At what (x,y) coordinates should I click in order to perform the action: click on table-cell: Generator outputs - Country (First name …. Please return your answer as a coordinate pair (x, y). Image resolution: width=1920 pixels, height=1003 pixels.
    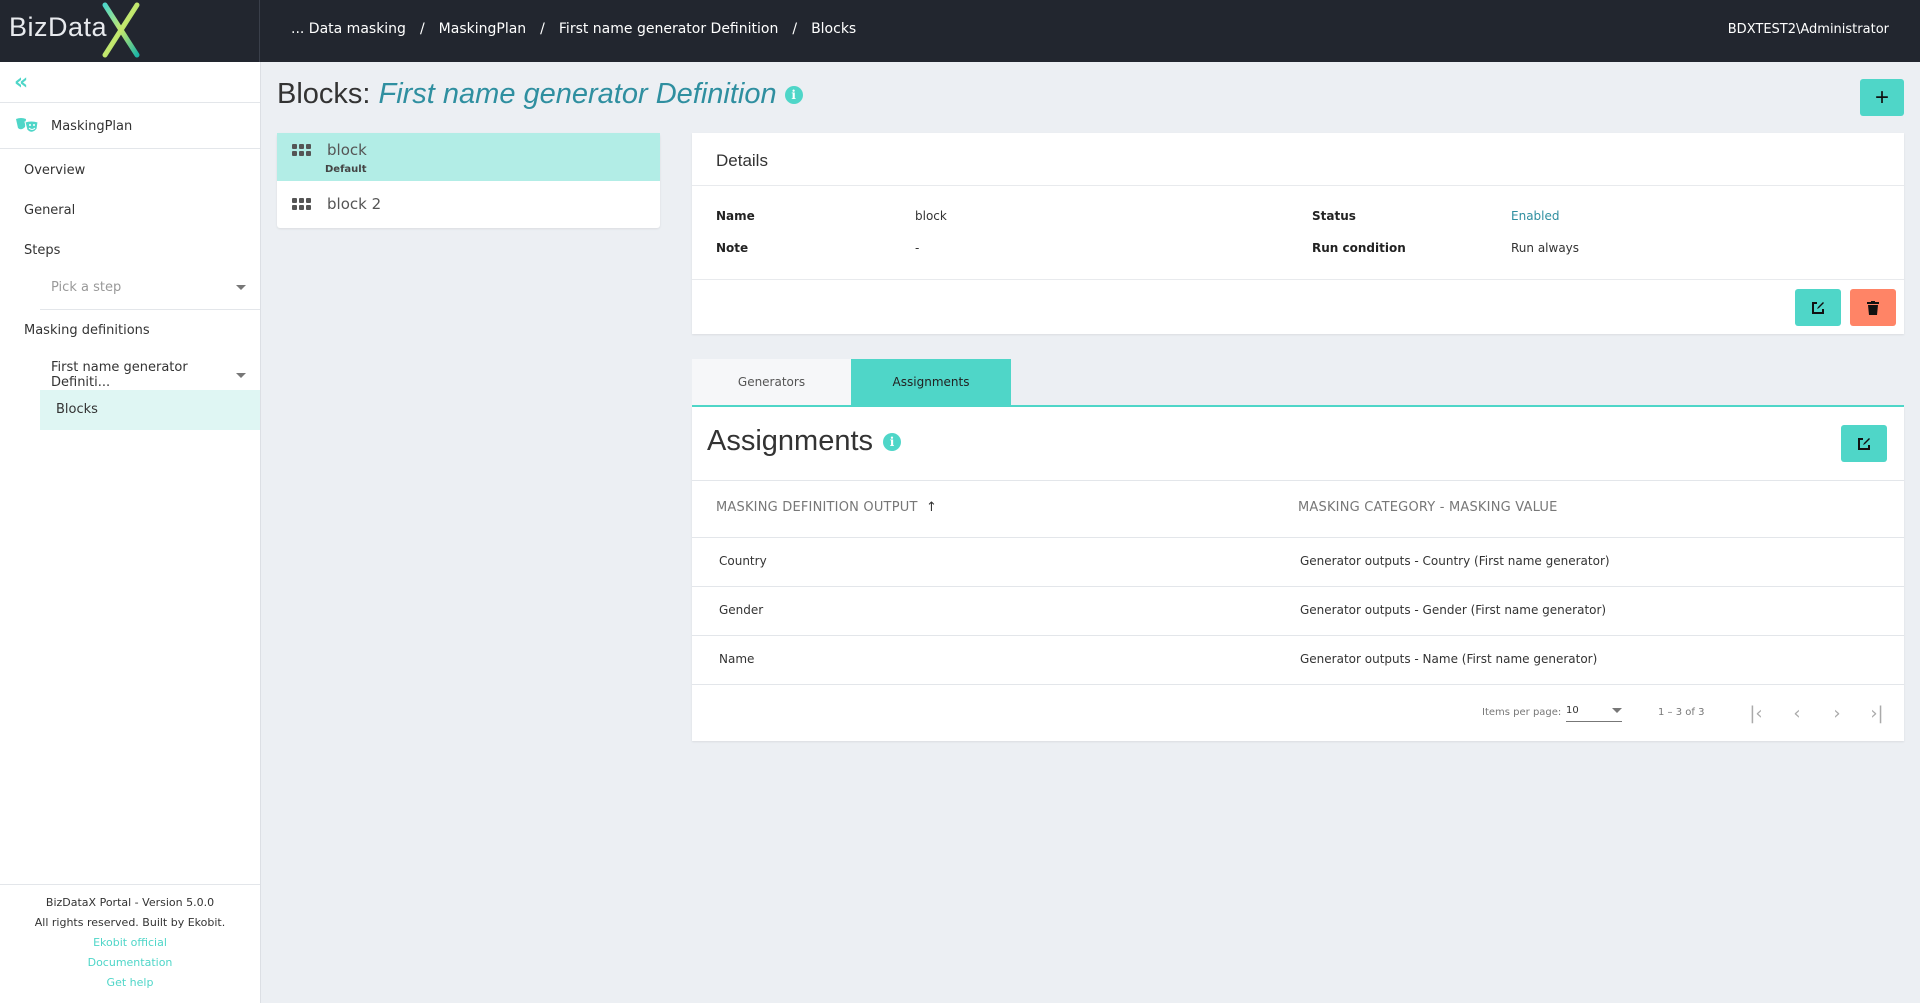
    Looking at the image, I should click on (1455, 561).